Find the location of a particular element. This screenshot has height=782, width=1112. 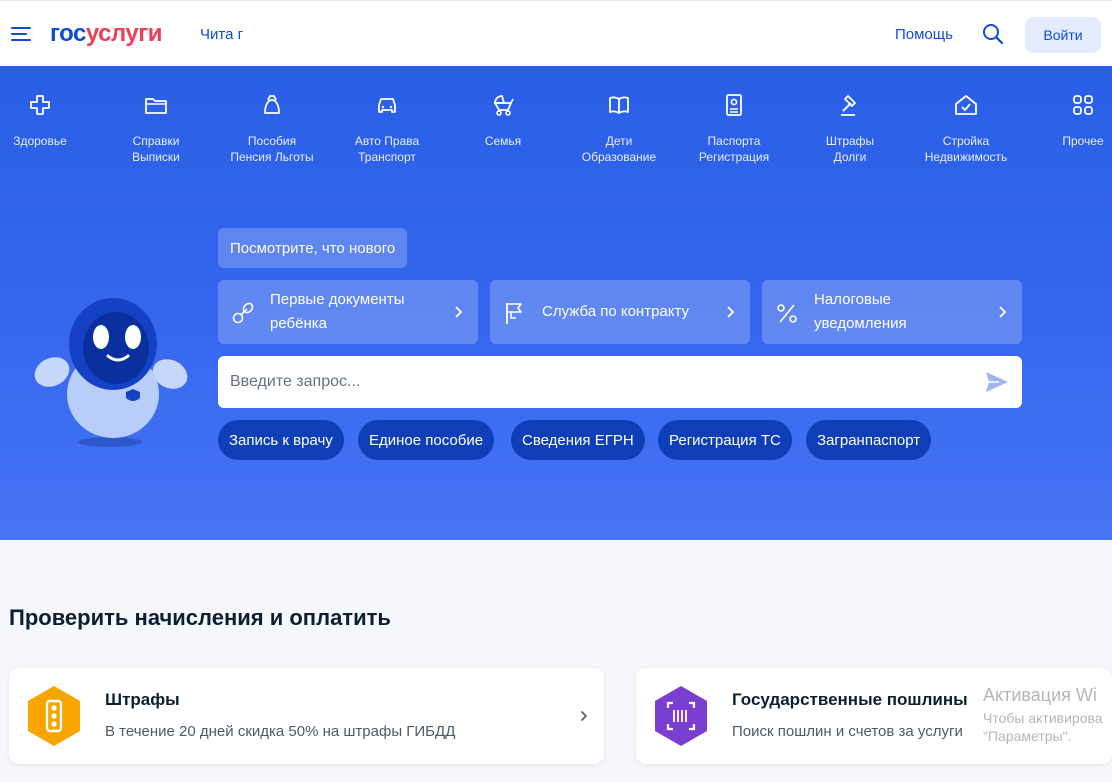

passport-icon is located at coordinates (734, 105).